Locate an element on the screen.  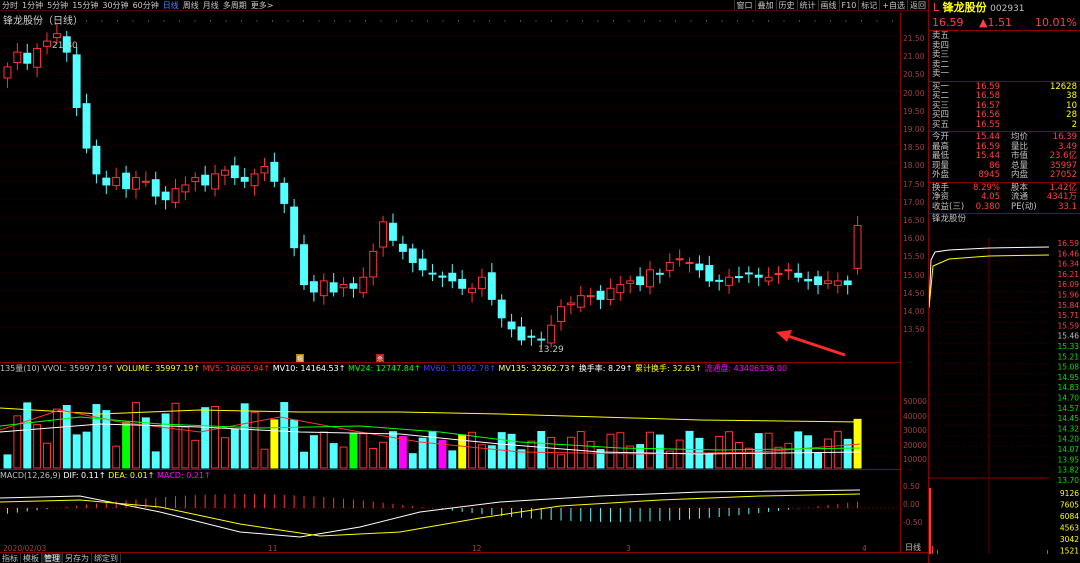
period-tab-8: 月线 is located at coordinates (211, 5).